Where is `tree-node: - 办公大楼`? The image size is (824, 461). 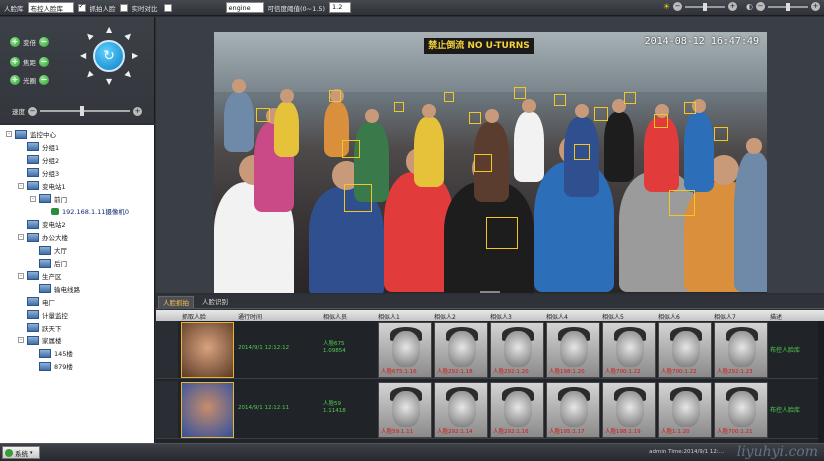
tree-node: - 办公大楼 is located at coordinates (43, 237).